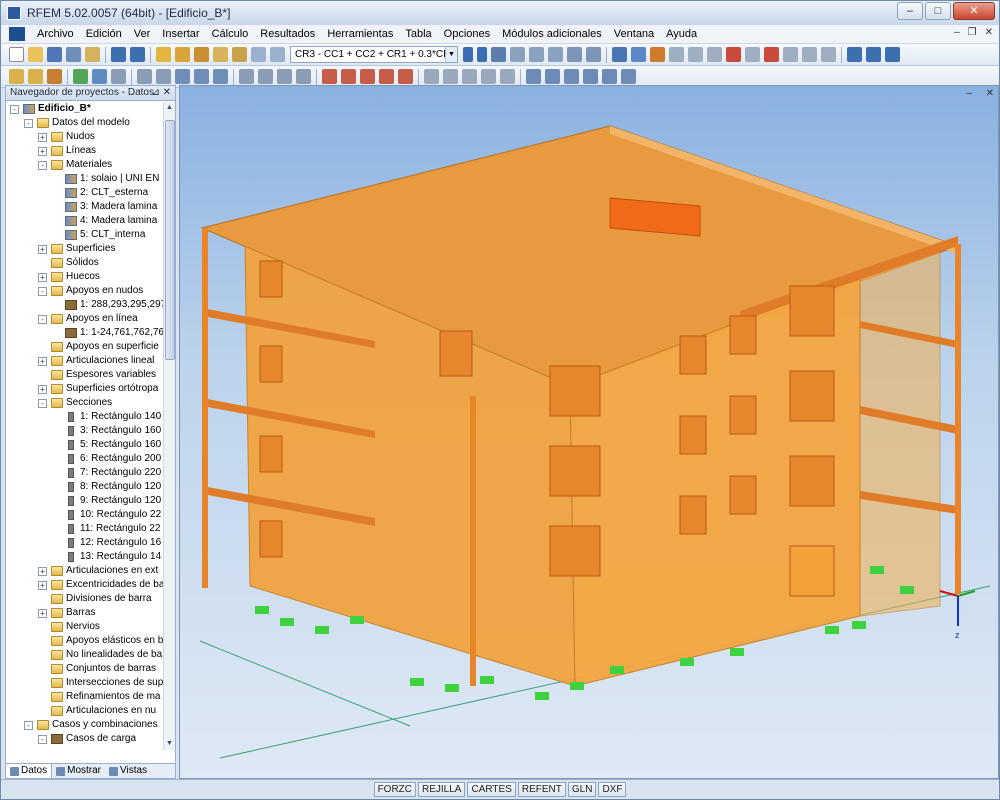 The height and width of the screenshot is (800, 1000). I want to click on tree-item: 3: Madera lamina, so click(85, 207).